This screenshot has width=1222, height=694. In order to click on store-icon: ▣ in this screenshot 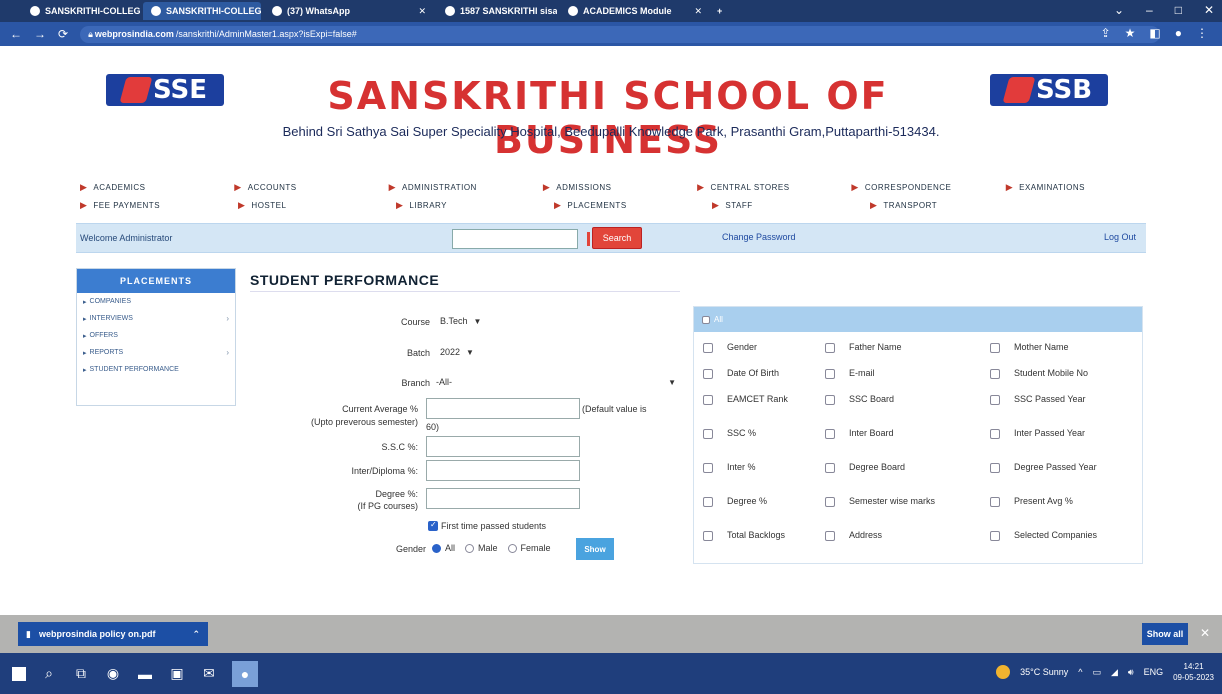, I will do `click(177, 674)`.